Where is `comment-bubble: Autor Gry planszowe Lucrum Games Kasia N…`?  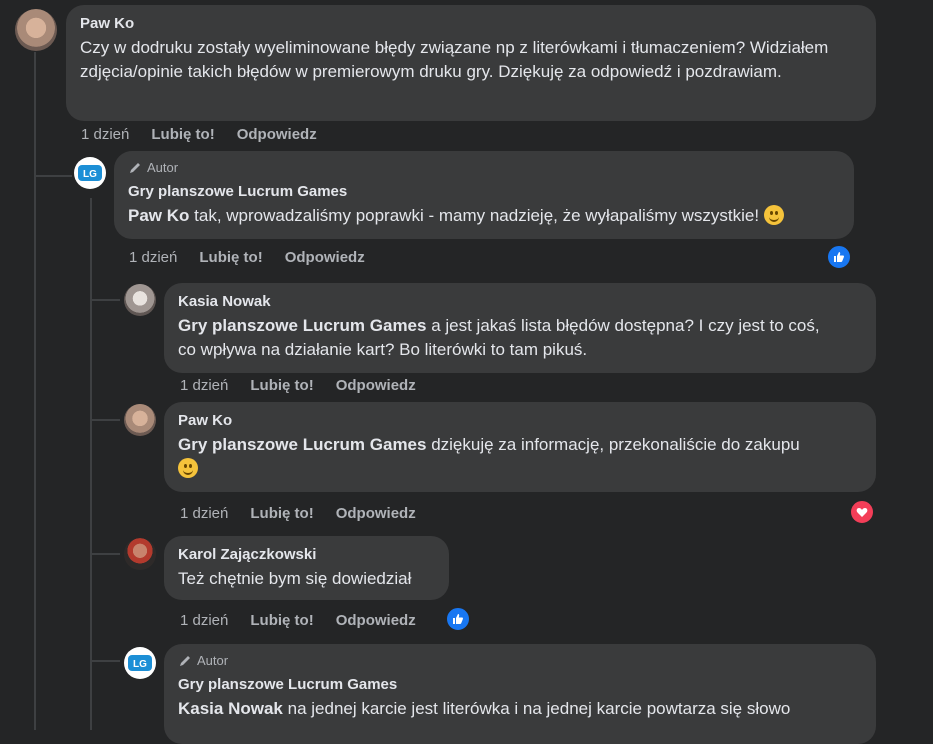
comment-bubble: Autor Gry planszowe Lucrum Games Kasia N… is located at coordinates (520, 694).